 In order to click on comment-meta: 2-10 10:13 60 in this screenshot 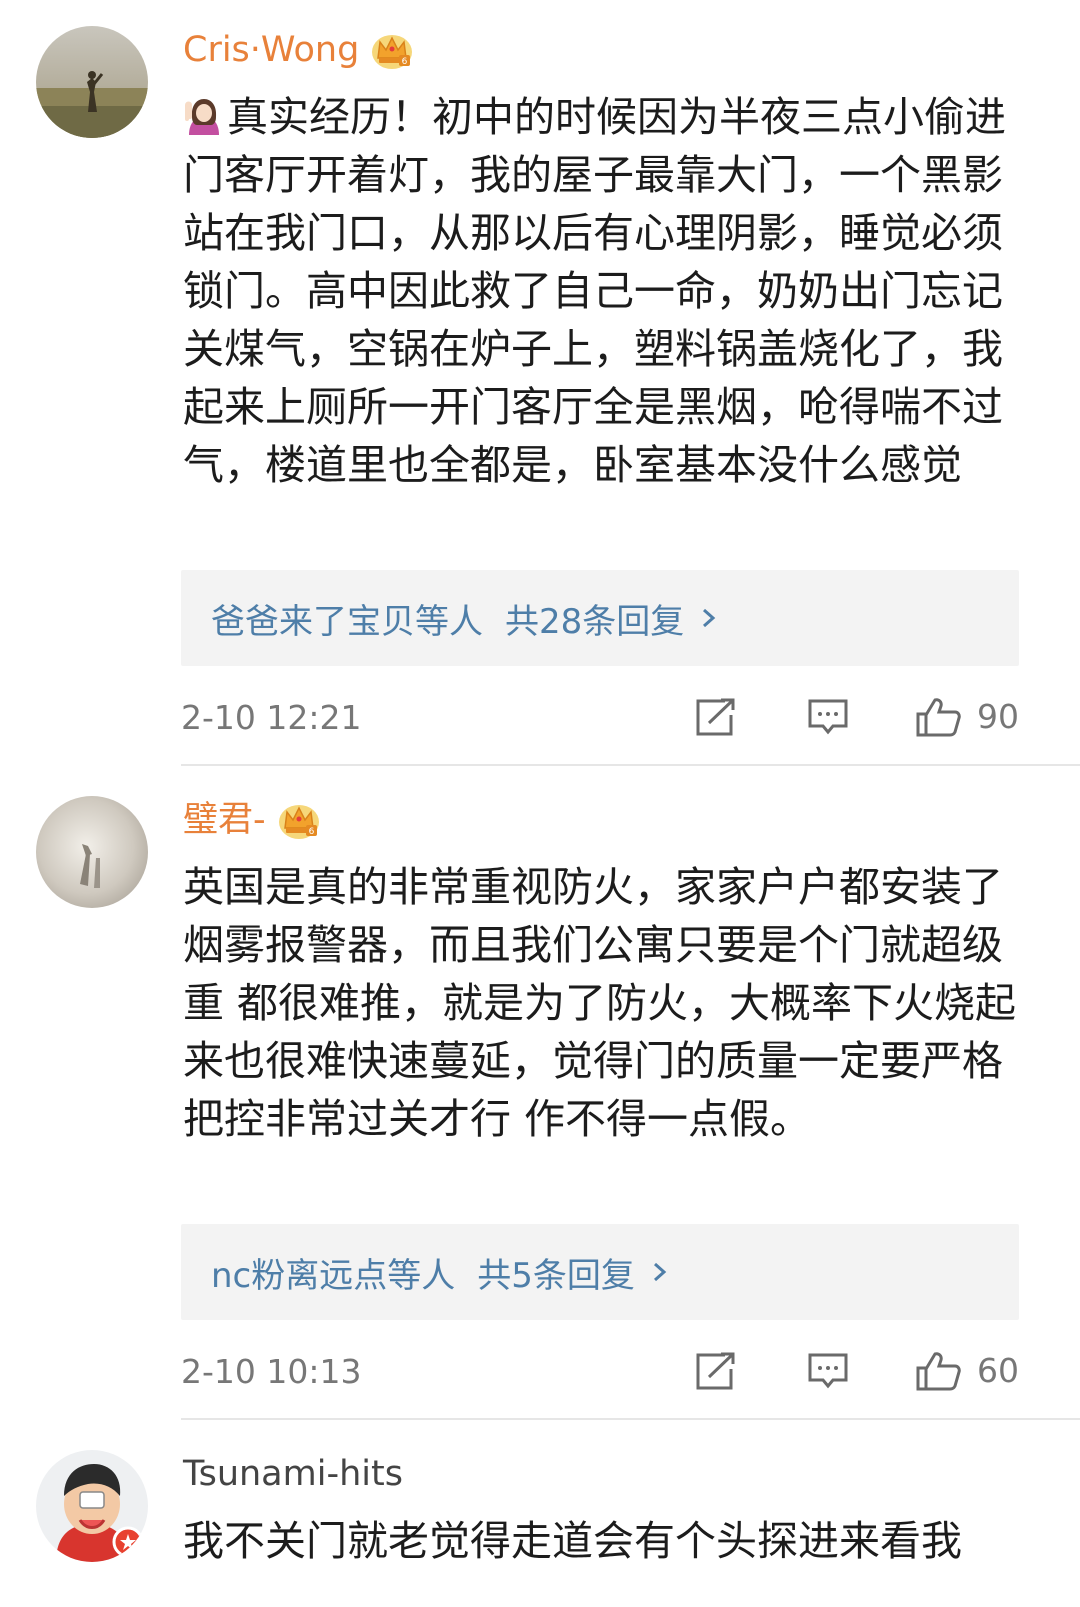, I will do `click(601, 1371)`.